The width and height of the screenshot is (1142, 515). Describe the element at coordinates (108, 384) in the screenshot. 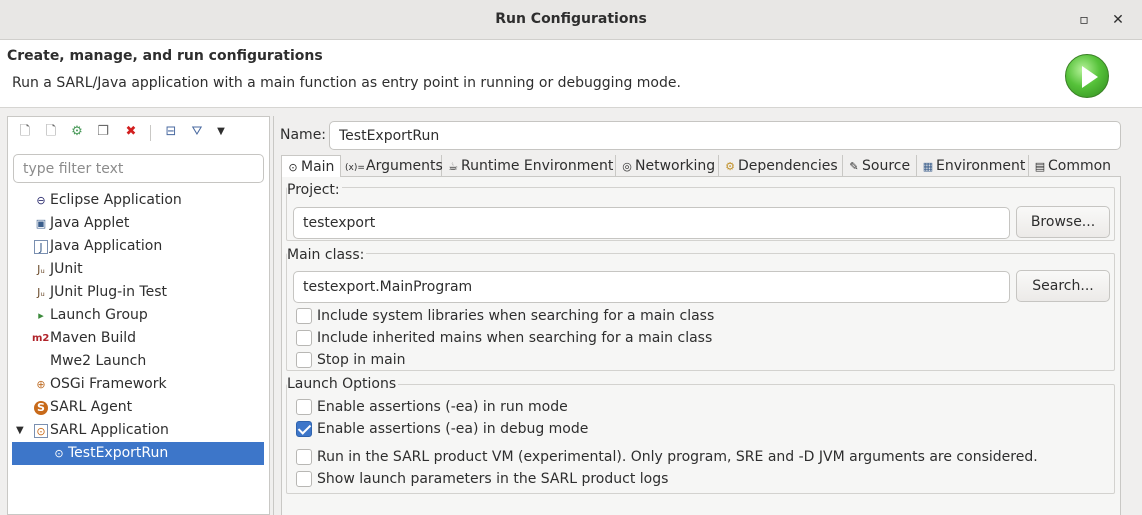

I see `tree-item-label: OSGi Framework` at that location.